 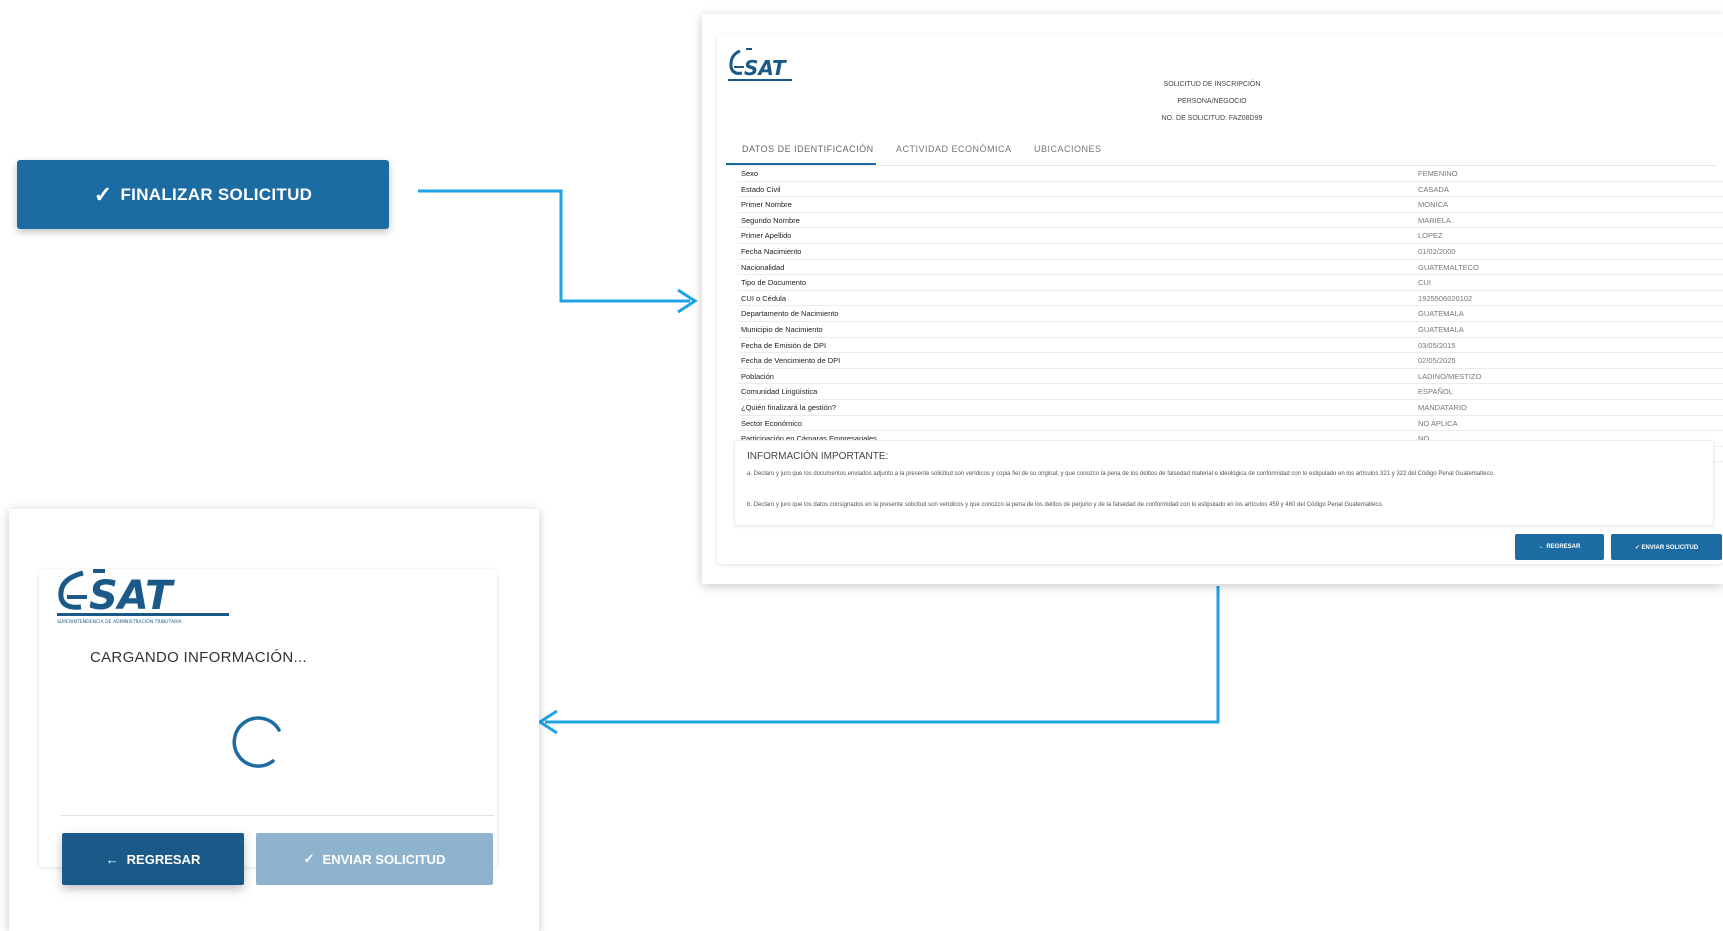 What do you see at coordinates (1212, 118) in the screenshot?
I see `form-header-number: NO. DE SOLICITUD: FAZ08D99` at bounding box center [1212, 118].